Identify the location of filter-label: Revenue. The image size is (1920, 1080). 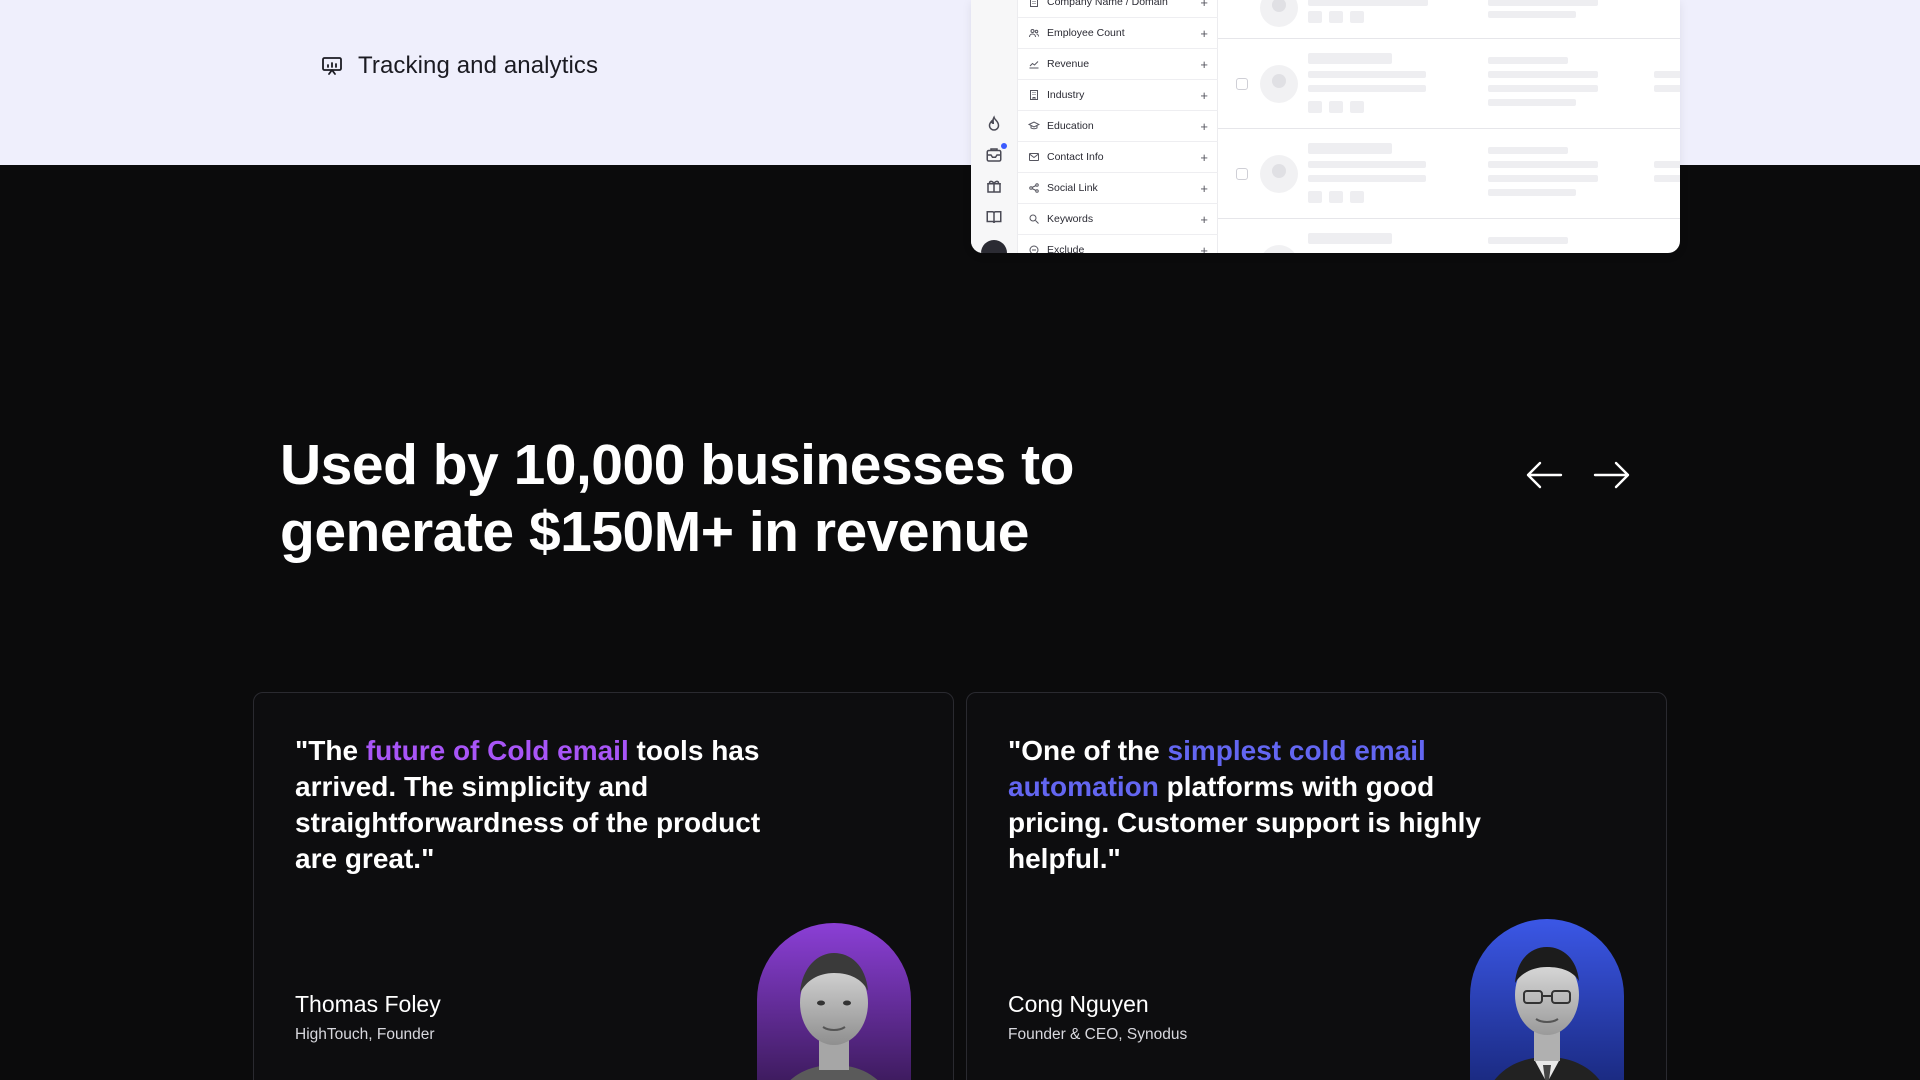
(1068, 64).